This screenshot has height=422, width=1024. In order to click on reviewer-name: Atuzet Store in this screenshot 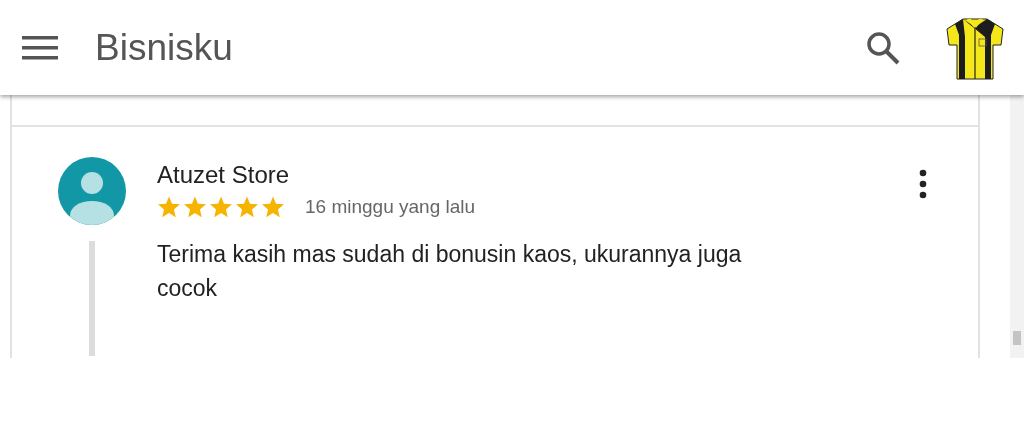, I will do `click(223, 175)`.